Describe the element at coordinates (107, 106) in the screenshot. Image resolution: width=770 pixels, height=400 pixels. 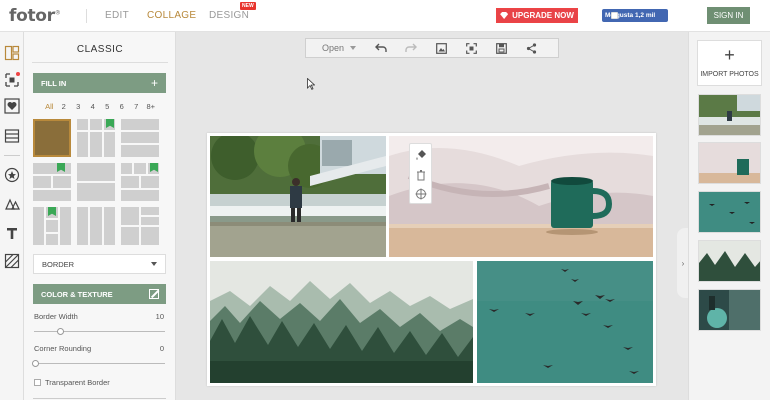
I see `filter-5: 5` at that location.